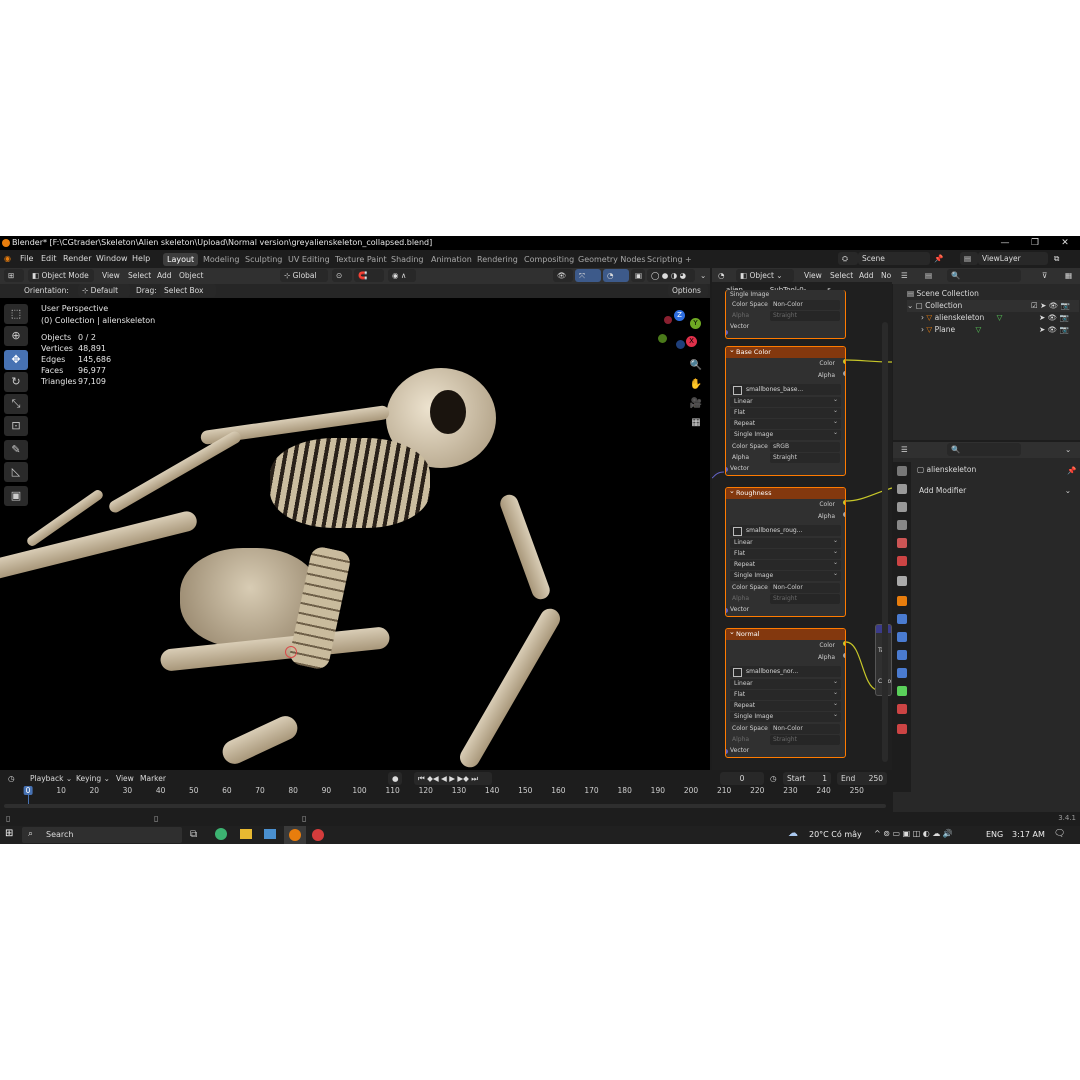  I want to click on options-button: Options, so click(688, 290).